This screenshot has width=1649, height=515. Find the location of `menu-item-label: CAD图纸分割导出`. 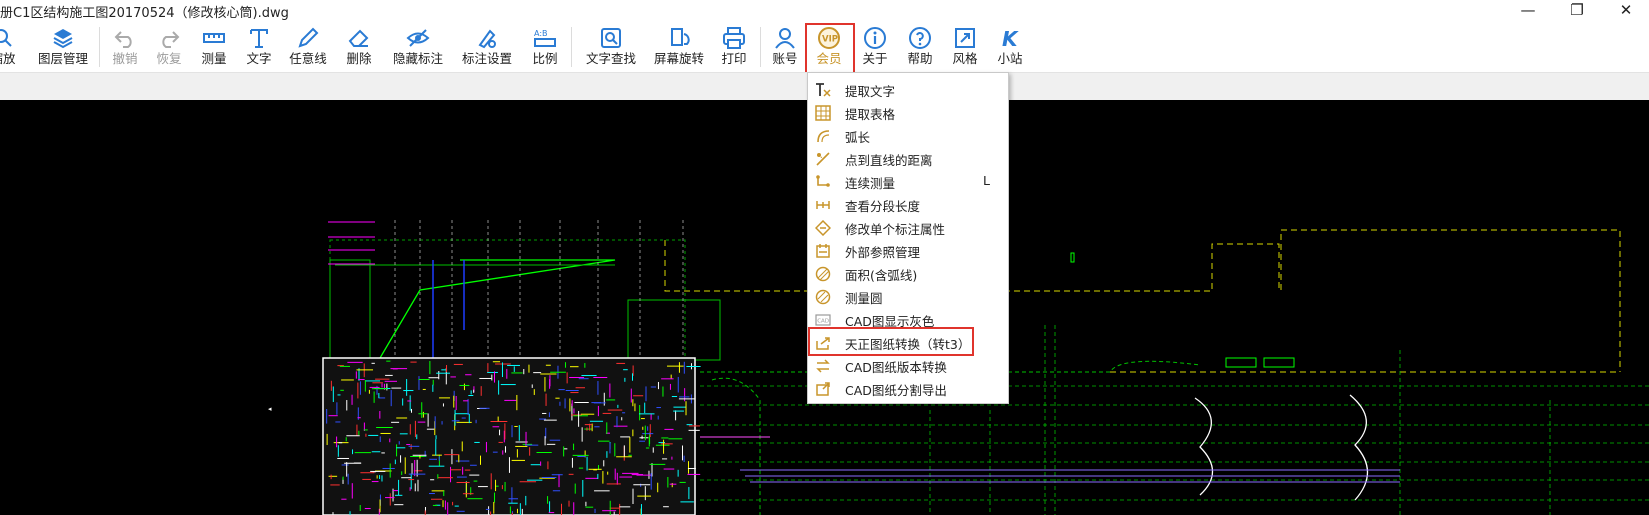

menu-item-label: CAD图纸分割导出 is located at coordinates (896, 390).